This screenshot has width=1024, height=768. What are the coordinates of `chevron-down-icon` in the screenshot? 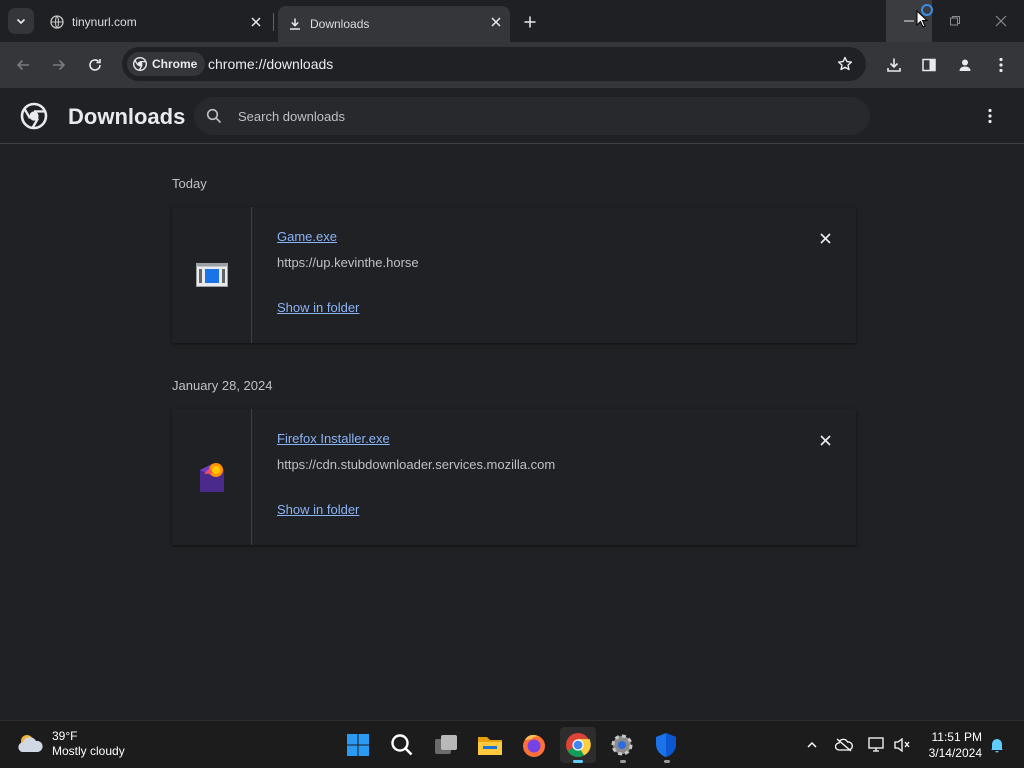 It's located at (21, 21).